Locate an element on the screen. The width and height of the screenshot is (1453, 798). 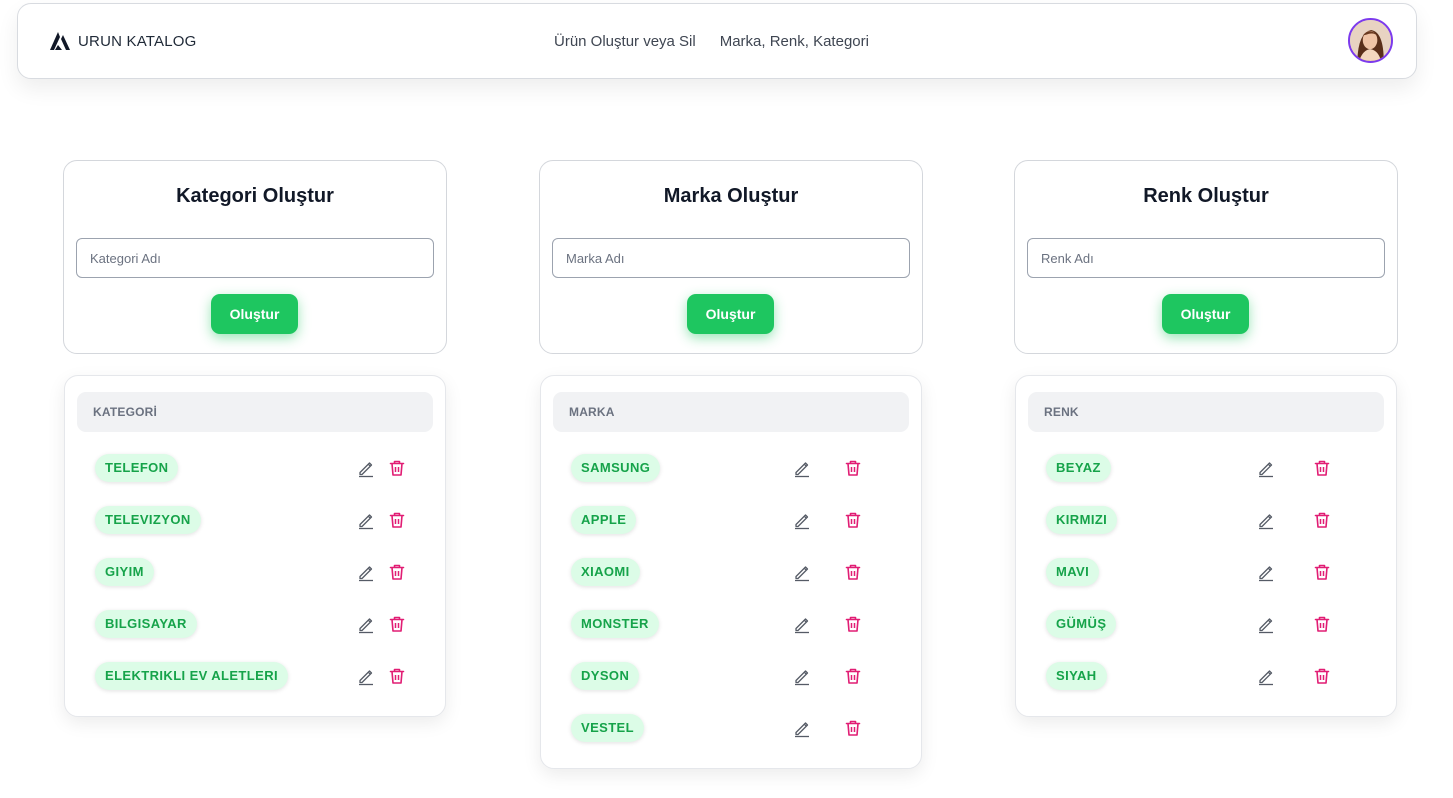
create-brand-title: Marka Oluştur is located at coordinates (731, 196).